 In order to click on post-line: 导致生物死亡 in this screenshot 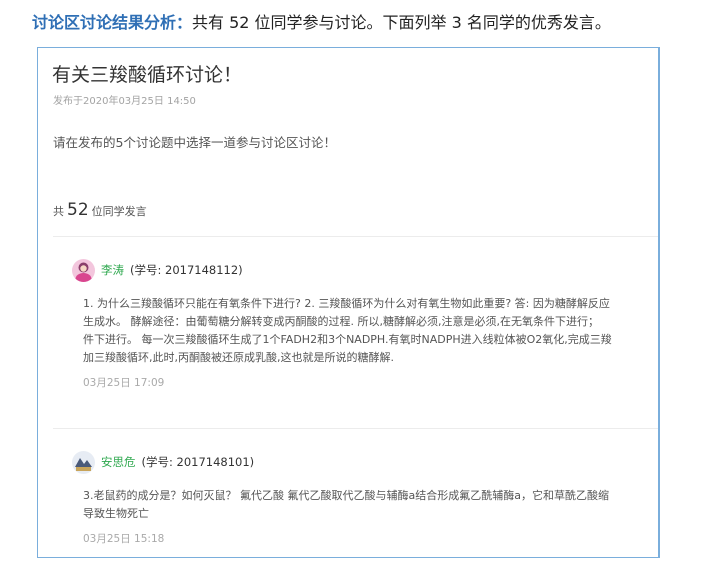, I will do `click(116, 513)`.